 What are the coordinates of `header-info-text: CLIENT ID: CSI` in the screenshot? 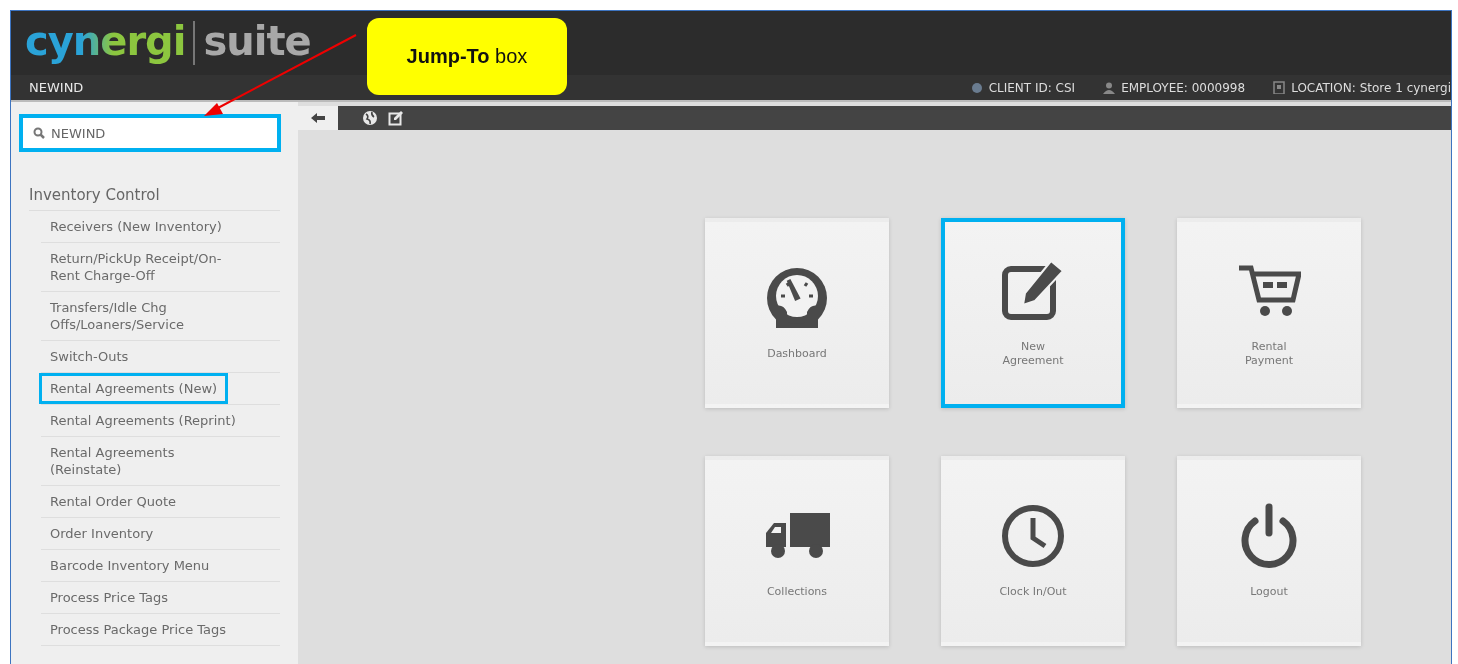 It's located at (1032, 87).